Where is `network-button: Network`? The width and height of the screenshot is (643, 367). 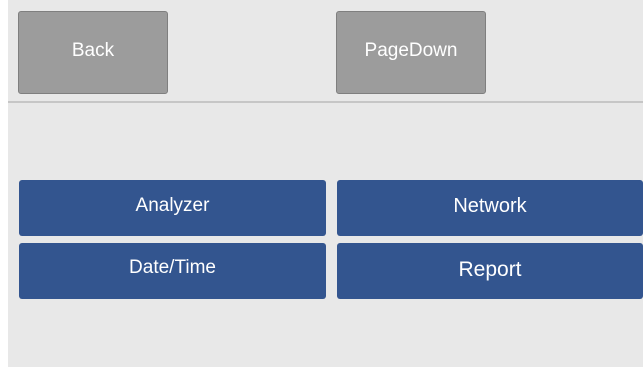 network-button: Network is located at coordinates (490, 208).